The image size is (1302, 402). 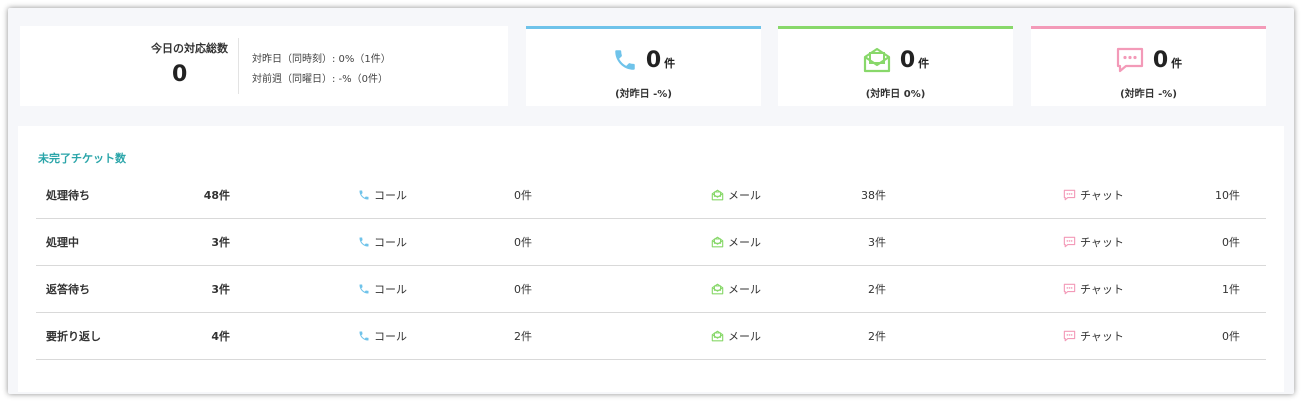 What do you see at coordinates (895, 94) in the screenshot?
I see `mail-compare: (対昨日 0%)` at bounding box center [895, 94].